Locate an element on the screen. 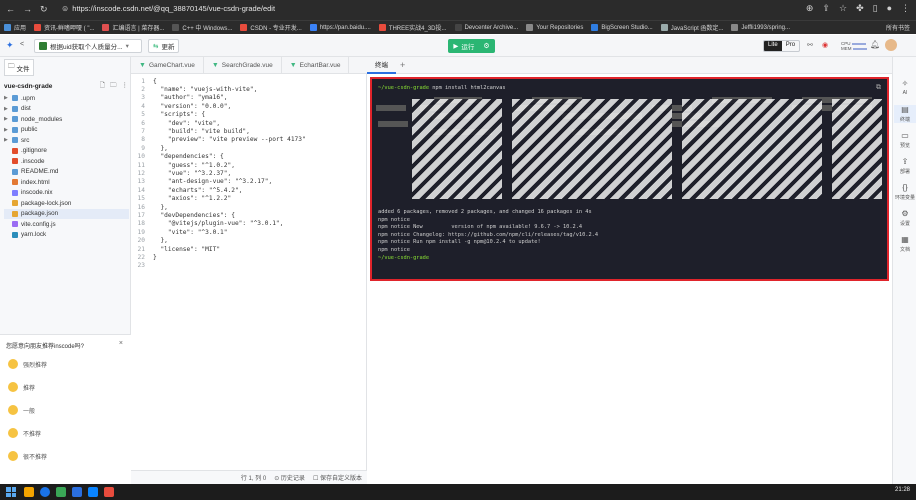  emoji-face-icon is located at coordinates (13, 456).